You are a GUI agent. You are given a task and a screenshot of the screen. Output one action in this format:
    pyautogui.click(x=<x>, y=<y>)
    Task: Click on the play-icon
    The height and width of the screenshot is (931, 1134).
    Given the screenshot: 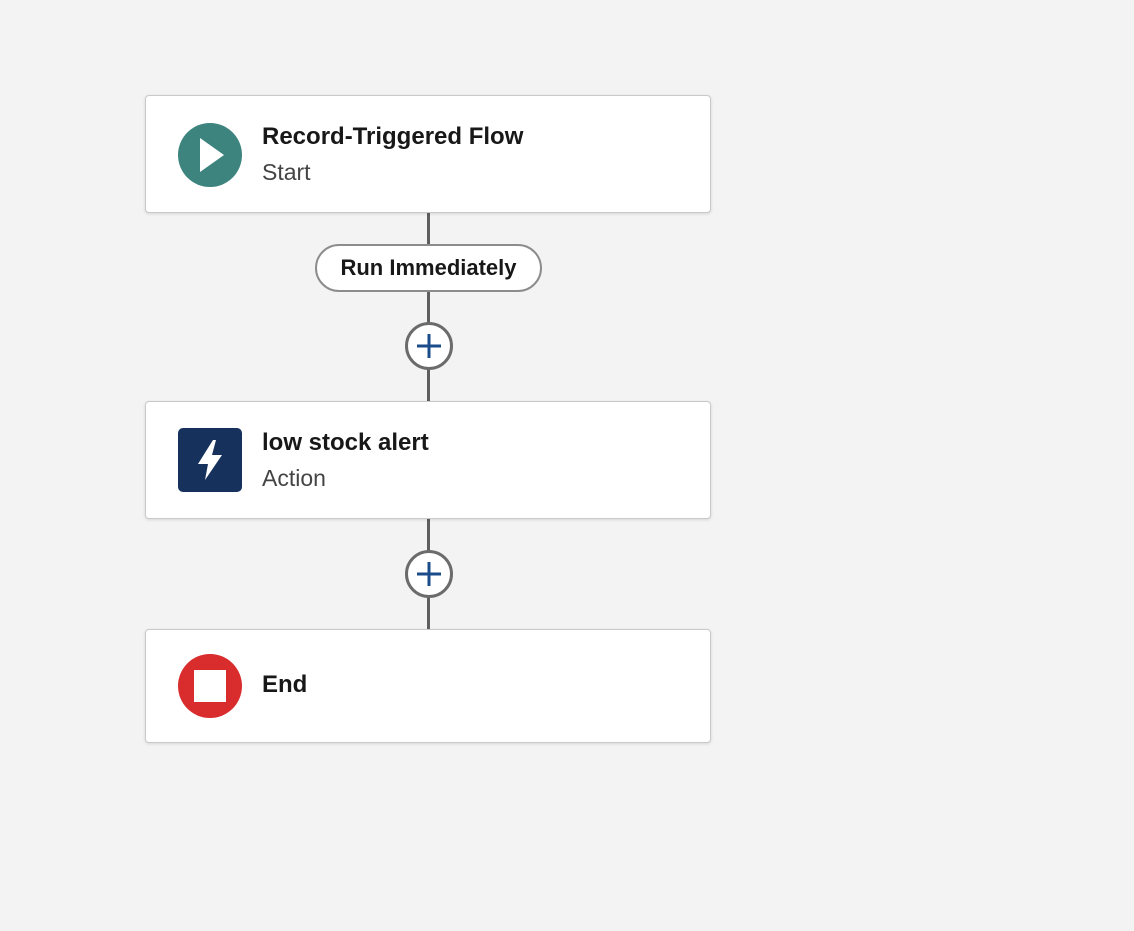 What is the action you would take?
    pyautogui.click(x=210, y=155)
    